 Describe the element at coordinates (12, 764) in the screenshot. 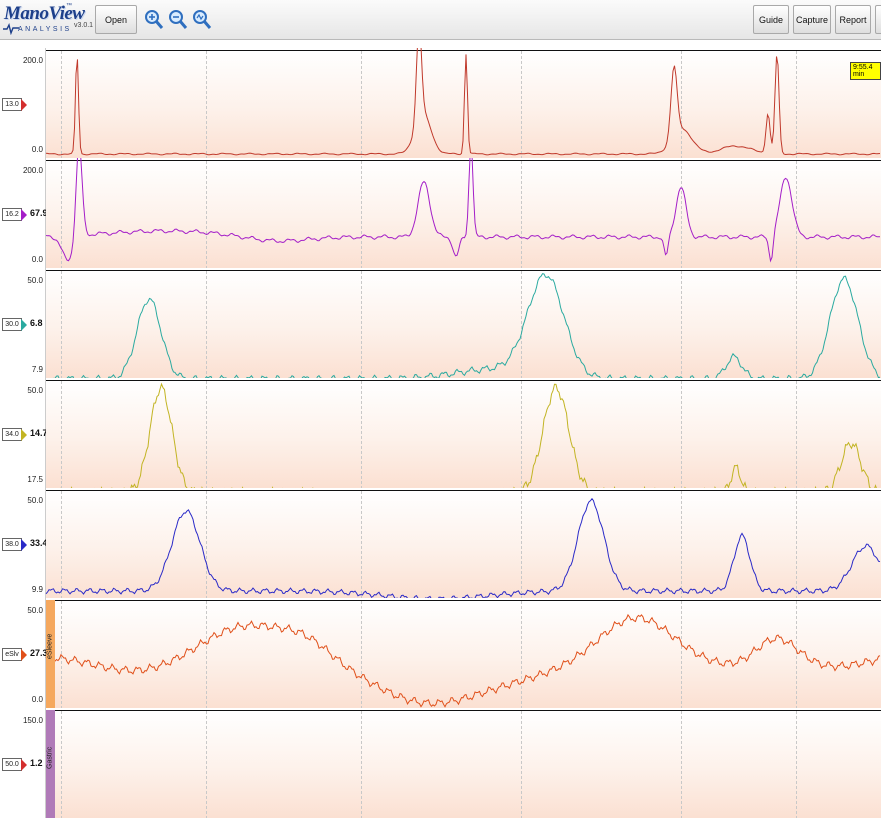

I see `channel-position-tag: 50.0` at that location.